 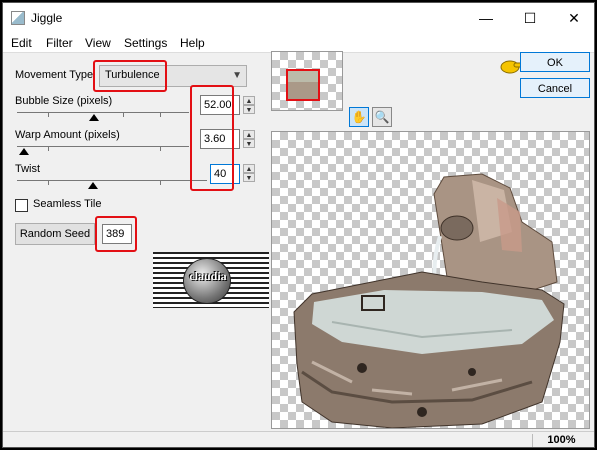 What do you see at coordinates (212, 138) in the screenshot?
I see `highlight-numeric-values` at bounding box center [212, 138].